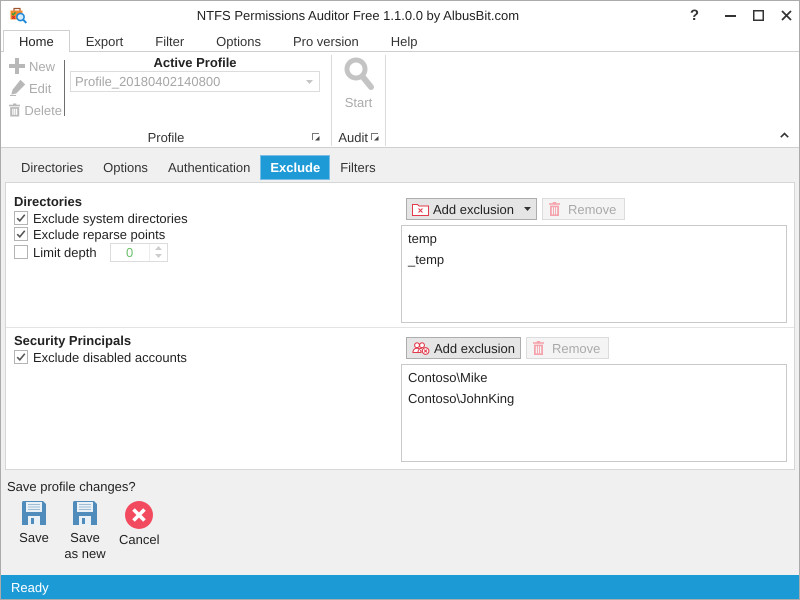  What do you see at coordinates (36, 41) in the screenshot?
I see `ribbon-tab: Home` at bounding box center [36, 41].